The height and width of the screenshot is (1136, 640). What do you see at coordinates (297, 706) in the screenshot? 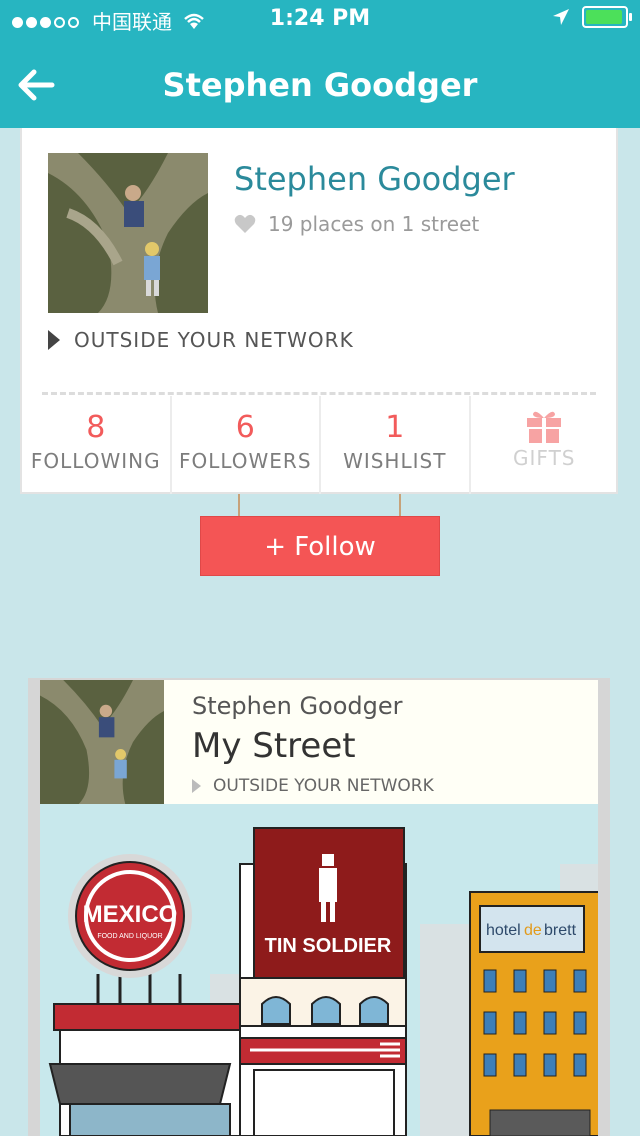
I see `street-owner-name: Stephen Goodger` at bounding box center [297, 706].